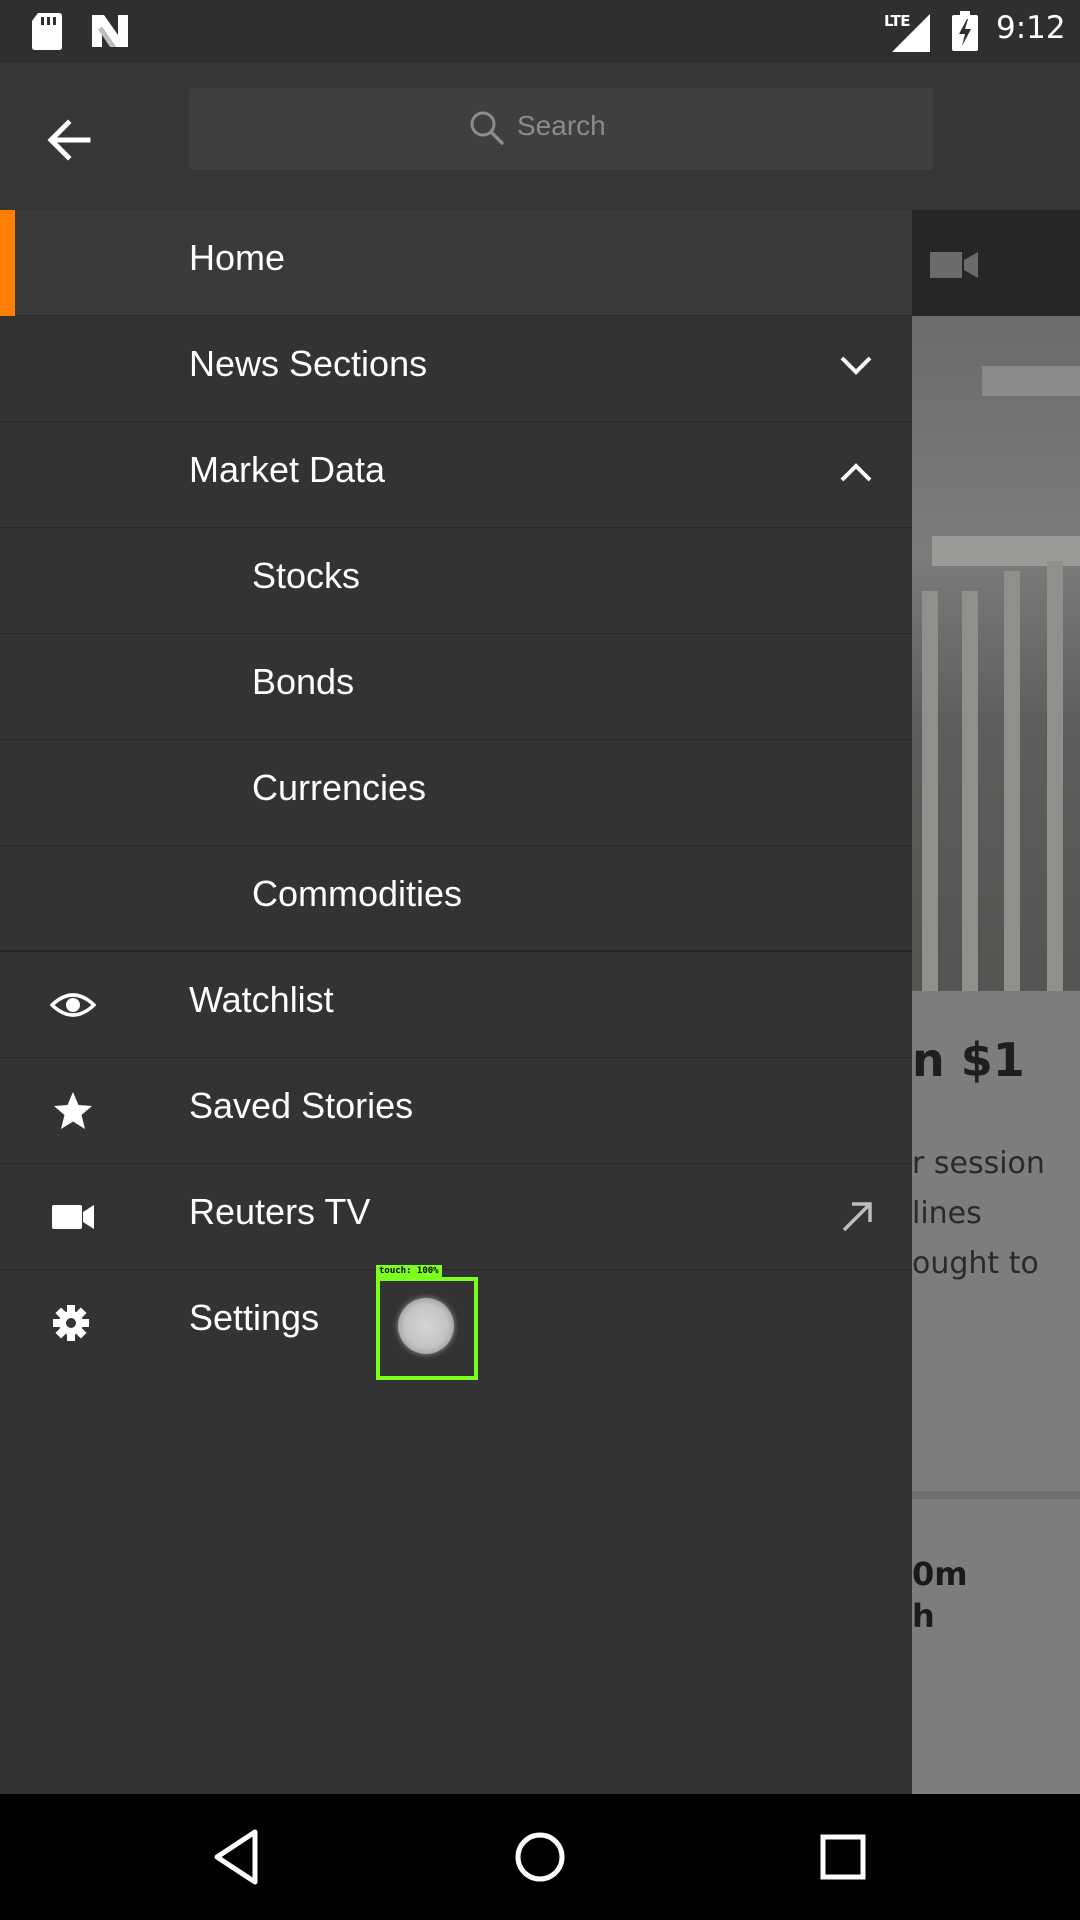 Image resolution: width=1080 pixels, height=1920 pixels. What do you see at coordinates (940, 1574) in the screenshot?
I see `article-headline: 0m` at bounding box center [940, 1574].